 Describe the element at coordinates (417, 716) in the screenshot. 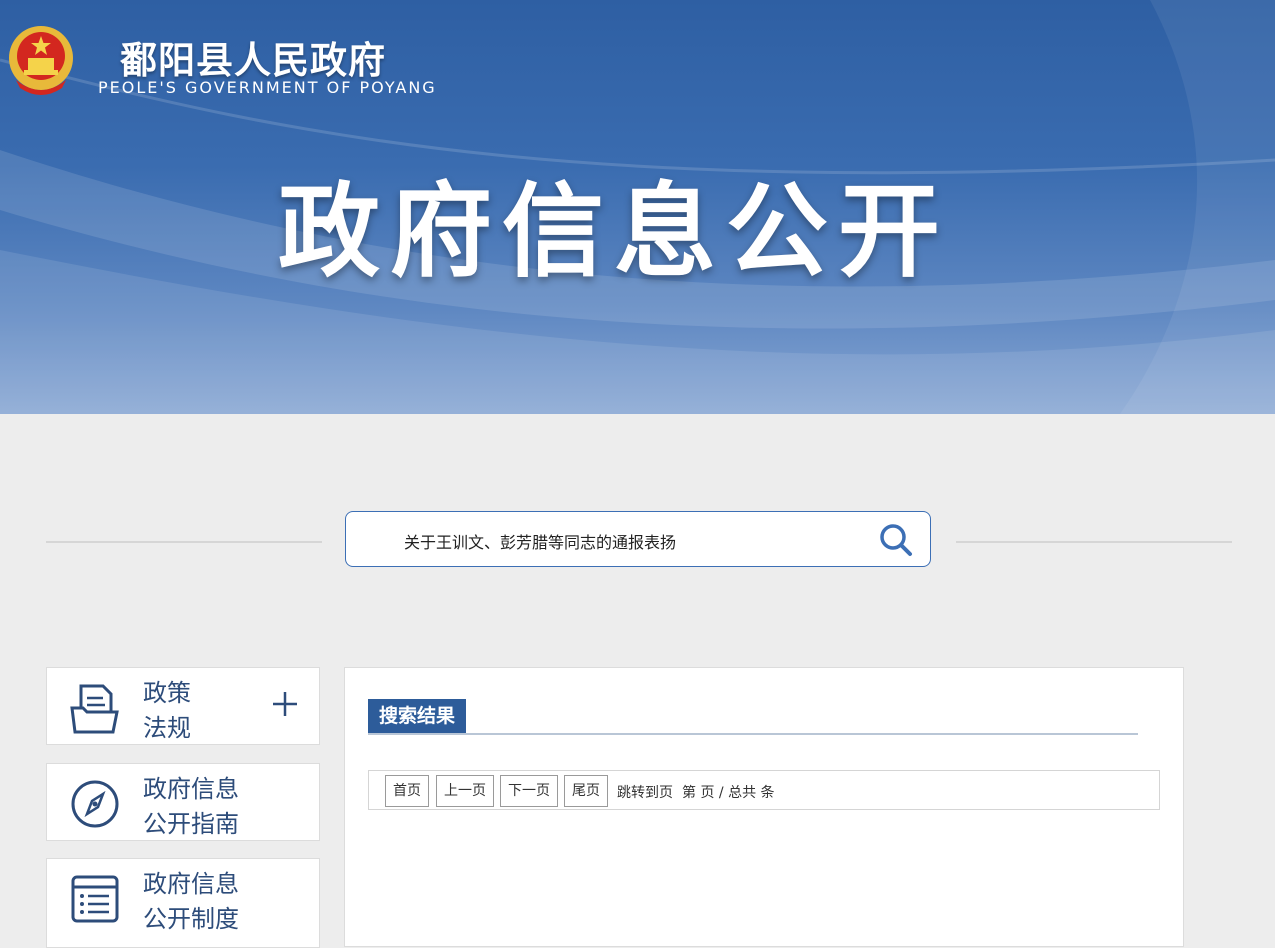

I see `results-tab-title: 搜索结果` at that location.